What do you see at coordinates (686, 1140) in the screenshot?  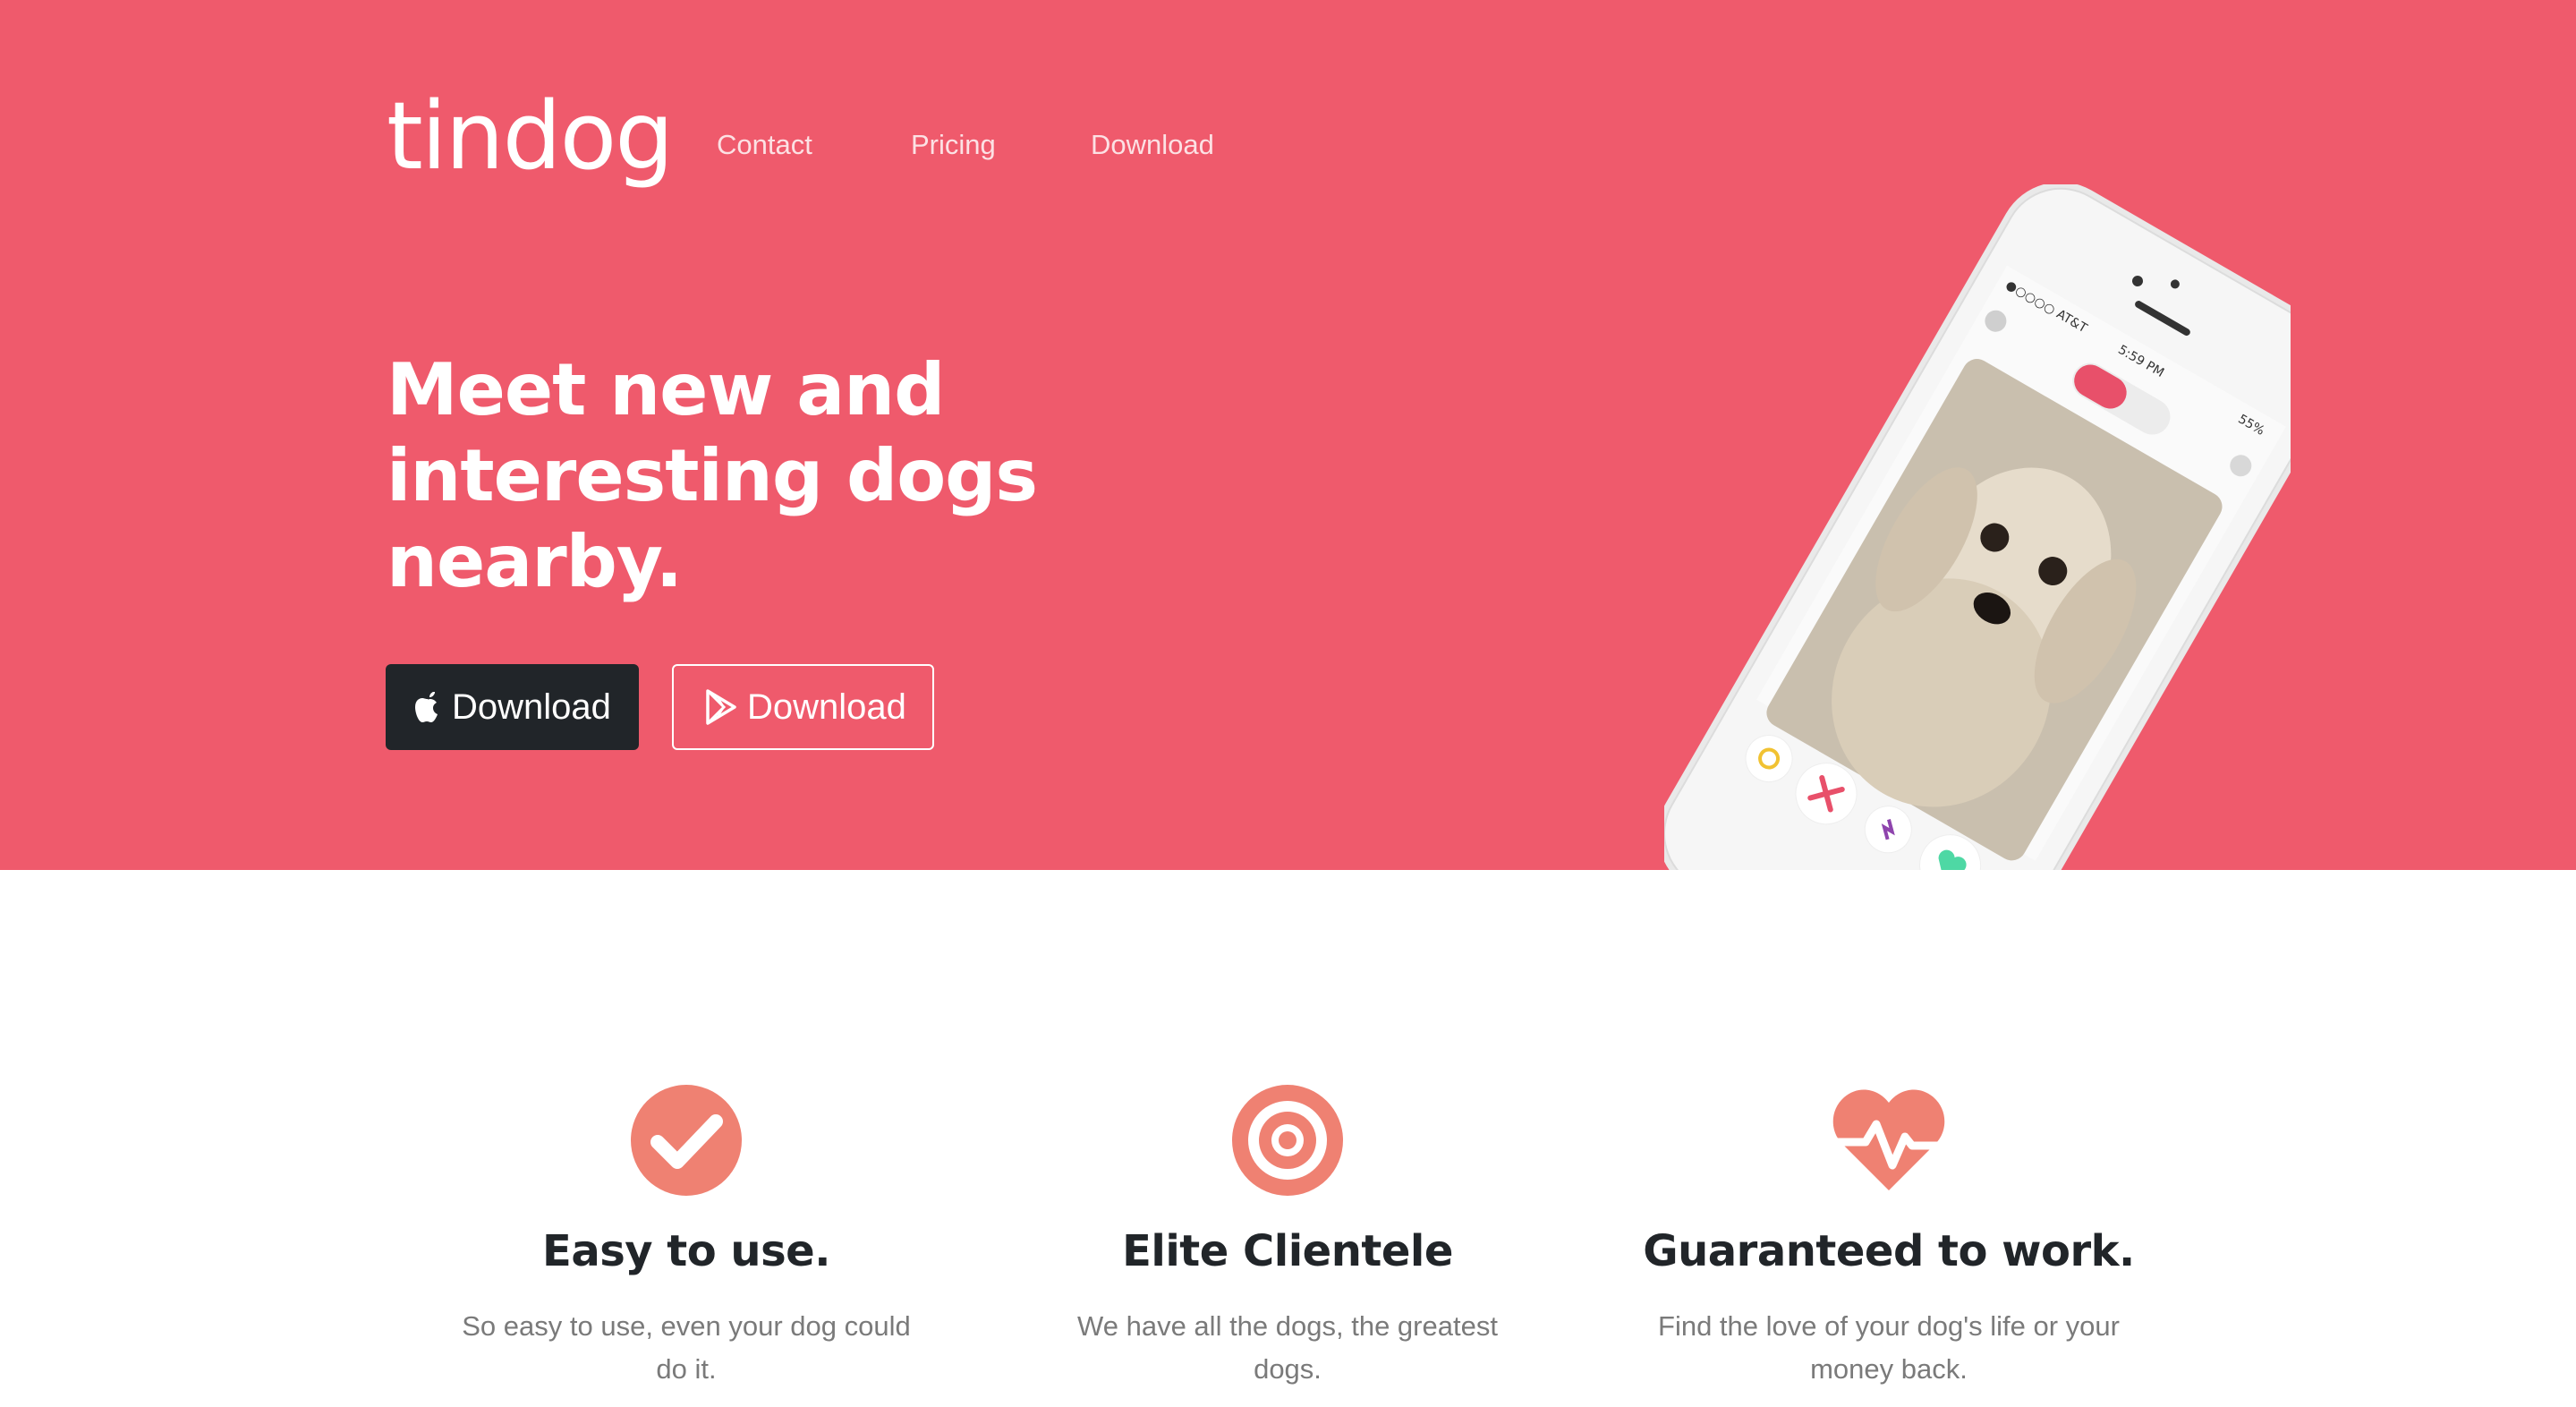 I see `check-circle-icon` at bounding box center [686, 1140].